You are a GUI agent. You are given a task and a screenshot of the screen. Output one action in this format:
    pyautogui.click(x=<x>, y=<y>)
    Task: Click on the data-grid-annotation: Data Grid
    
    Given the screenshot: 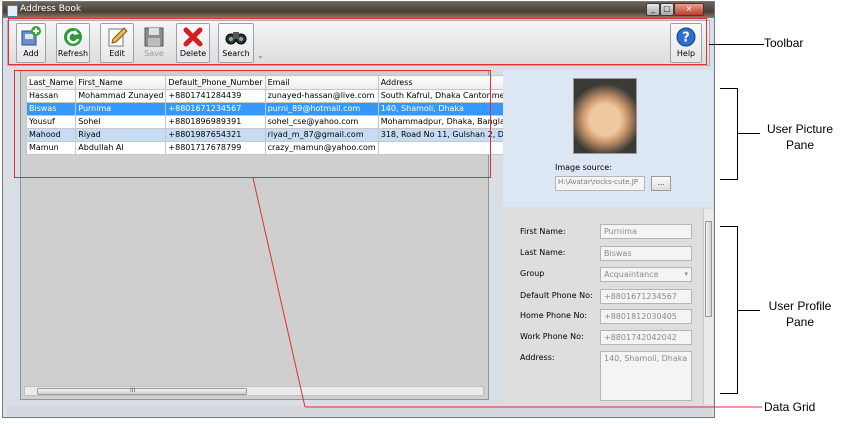 What is the action you would take?
    pyautogui.click(x=790, y=407)
    